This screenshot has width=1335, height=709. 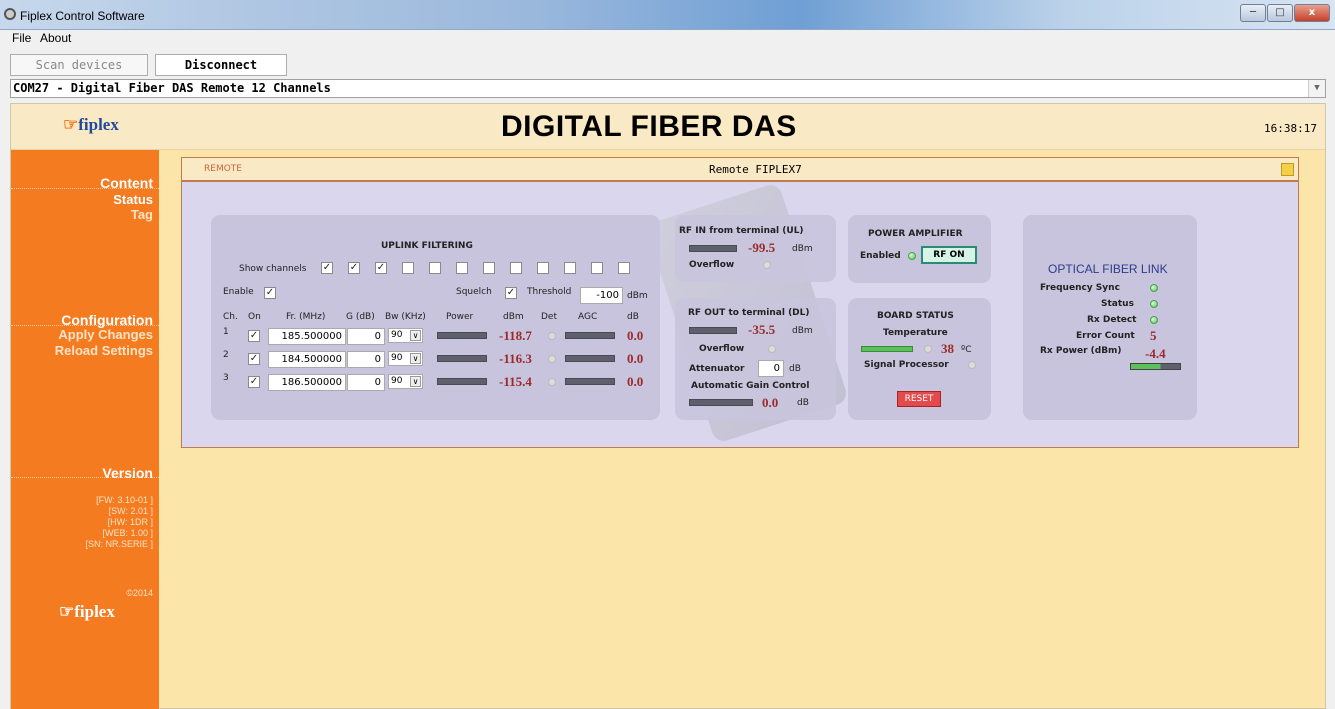 What do you see at coordinates (511, 293) in the screenshot?
I see `squelch-checkbox: ✓` at bounding box center [511, 293].